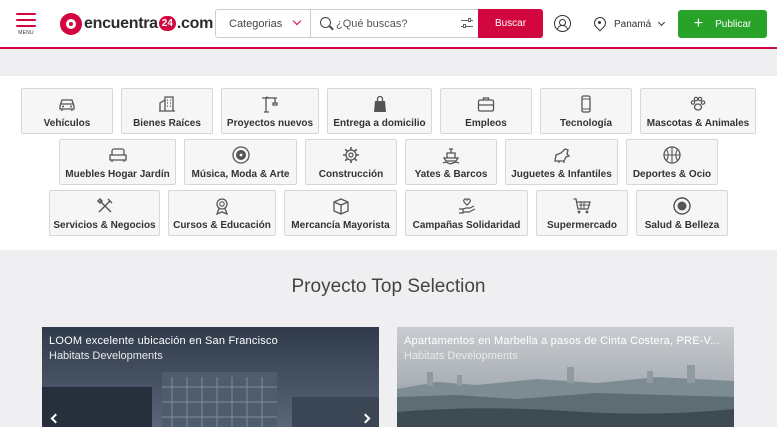 This screenshot has height=427, width=777. What do you see at coordinates (586, 123) in the screenshot?
I see `category-label: Tecnología` at bounding box center [586, 123].